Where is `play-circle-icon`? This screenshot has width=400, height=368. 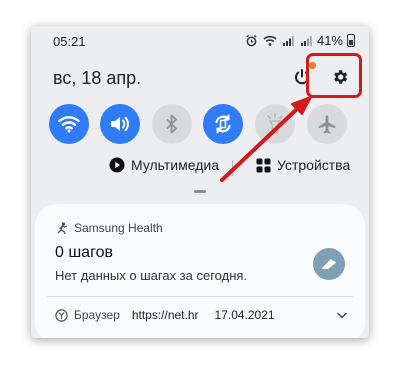 play-circle-icon is located at coordinates (117, 165).